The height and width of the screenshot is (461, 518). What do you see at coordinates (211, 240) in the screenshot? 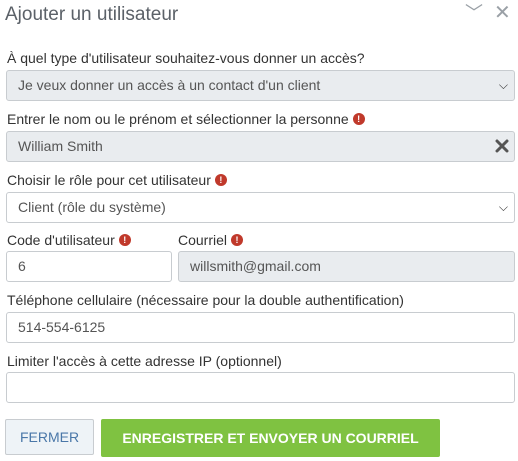
I see `email-label: Courriel!` at bounding box center [211, 240].